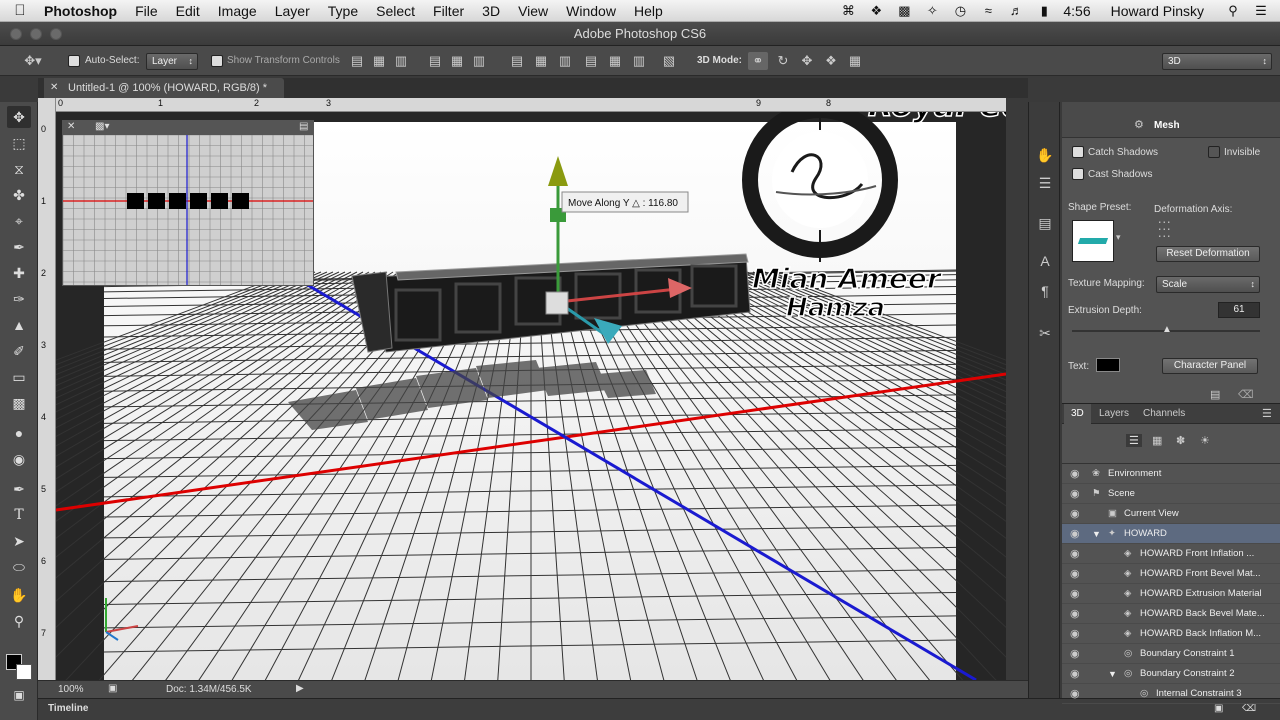 This screenshot has height=720, width=1280. What do you see at coordinates (19, 325) in the screenshot?
I see `clone-stamp-tool-icon: ▲` at bounding box center [19, 325].